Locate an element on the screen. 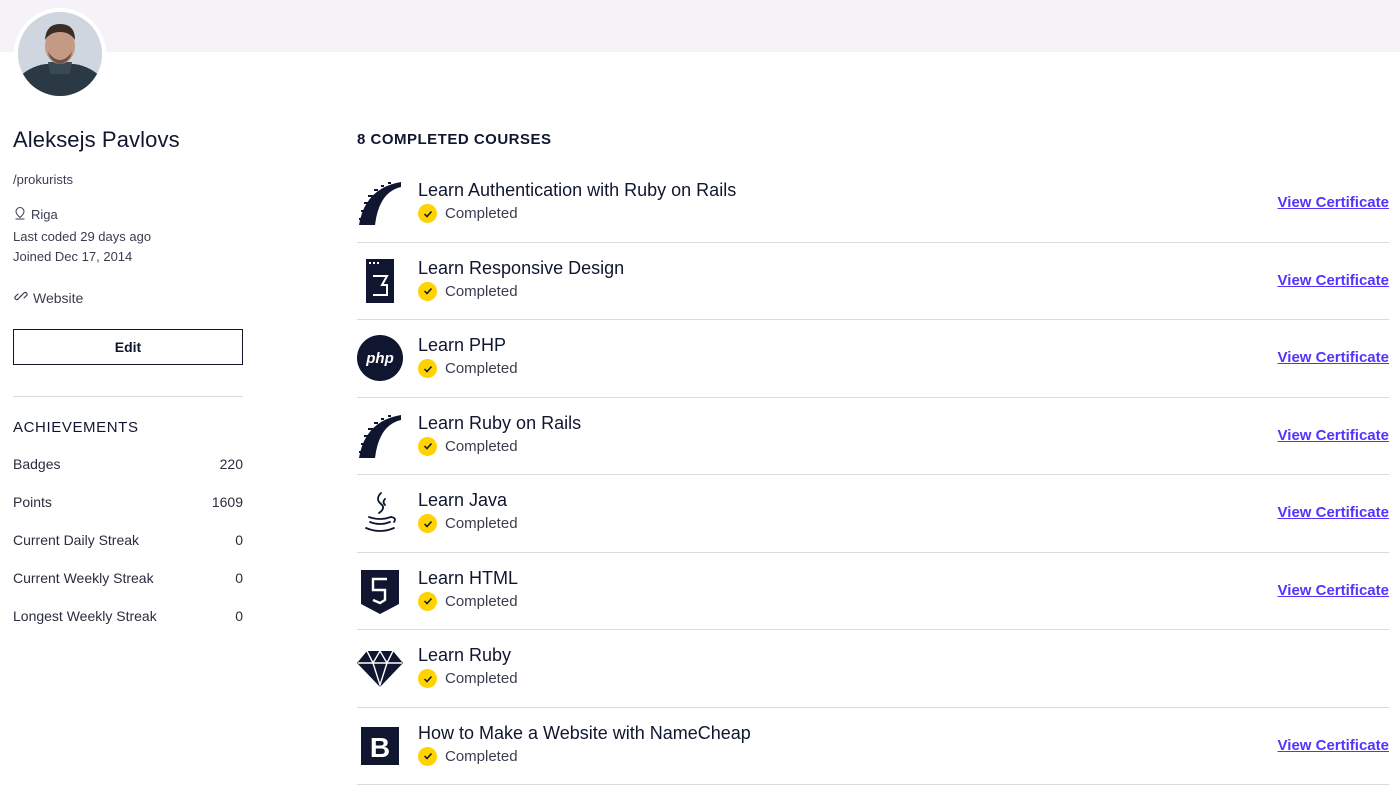  list-item: php Learn PHP Completed View Certificate is located at coordinates (873, 359).